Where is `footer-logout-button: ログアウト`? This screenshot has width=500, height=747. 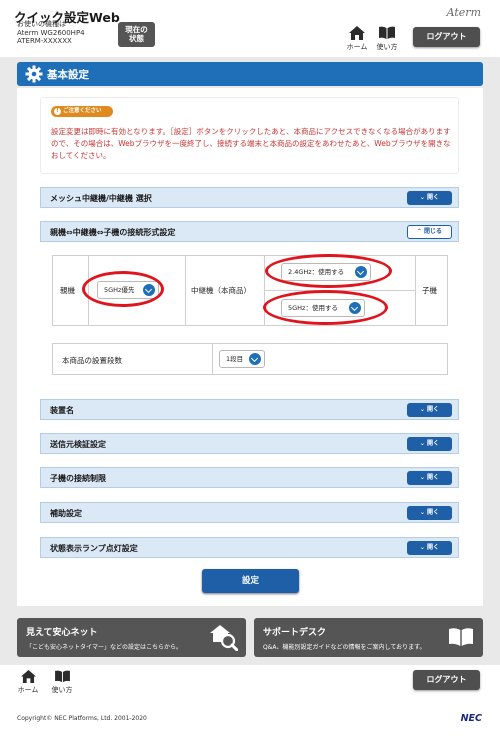
footer-logout-button: ログアウト is located at coordinates (446, 680).